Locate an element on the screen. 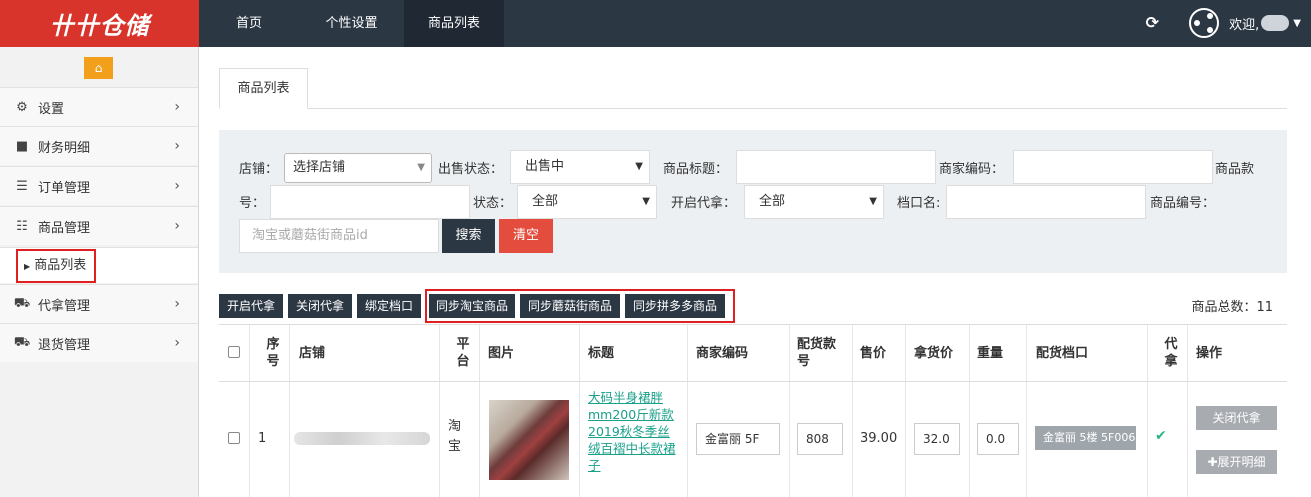  cart-icon: ⛟ is located at coordinates (22, 303).